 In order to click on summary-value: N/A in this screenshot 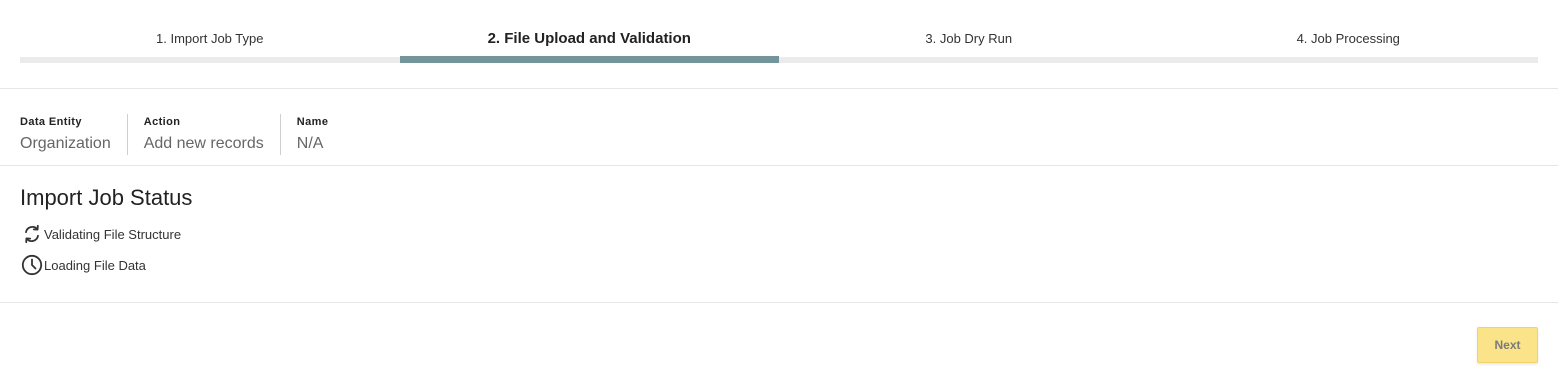, I will do `click(310, 143)`.